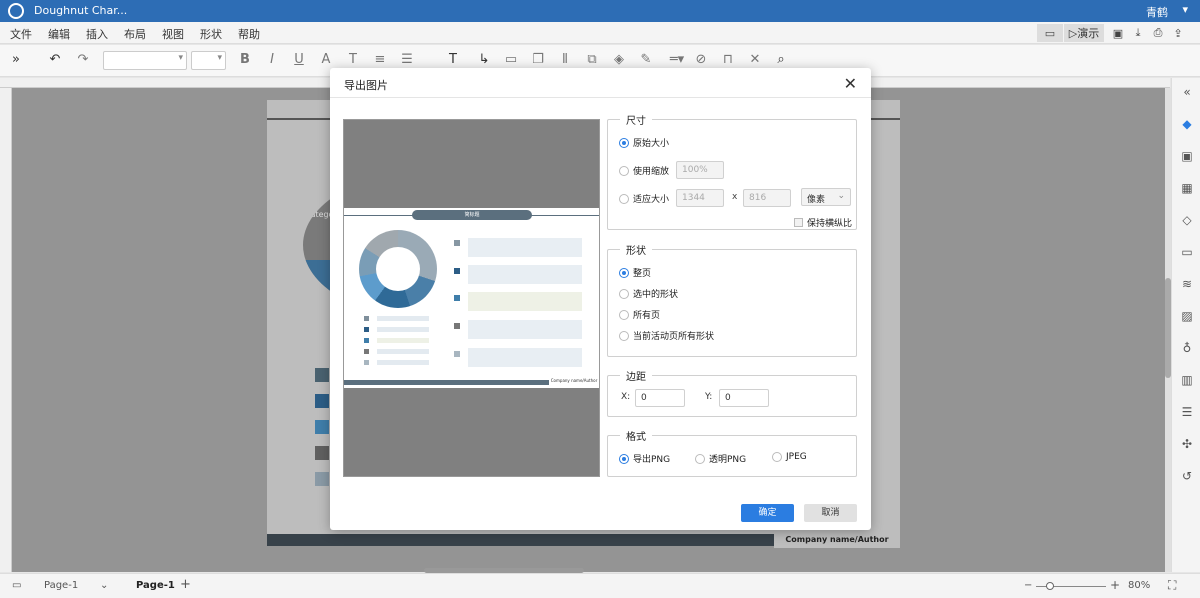 The image size is (1200, 598). What do you see at coordinates (1187, 92) in the screenshot?
I see `collapse-panel-icon: «` at bounding box center [1187, 92].